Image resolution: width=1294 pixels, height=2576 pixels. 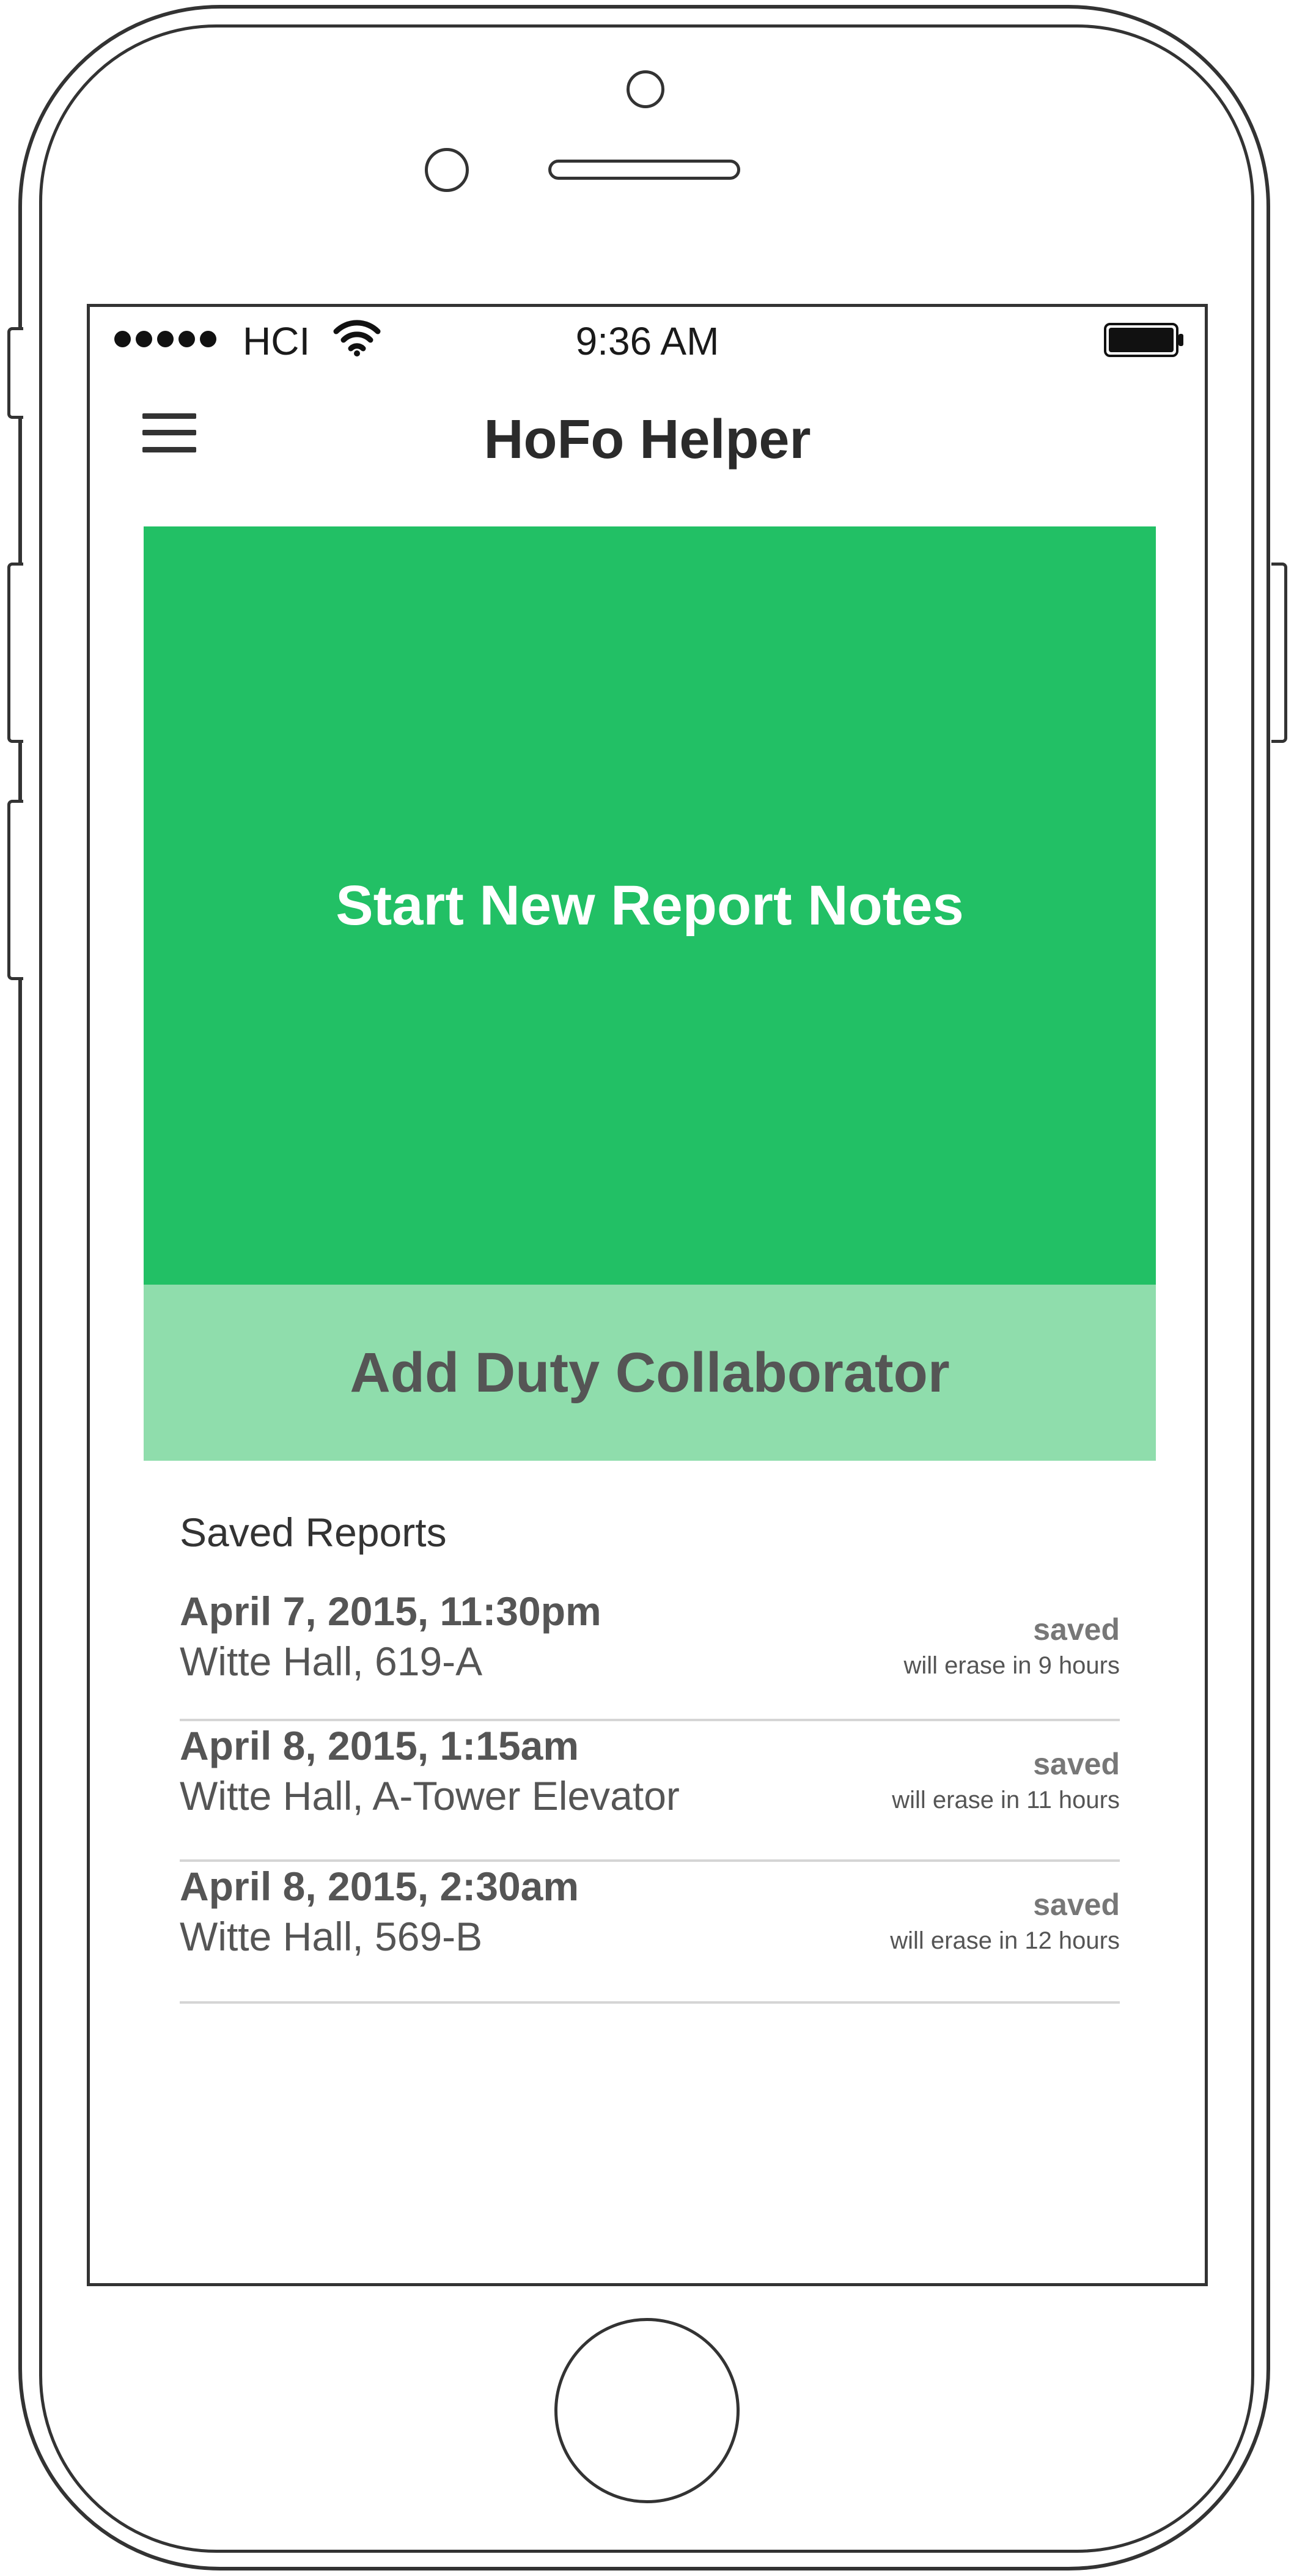 What do you see at coordinates (647, 2410) in the screenshot?
I see `home-button` at bounding box center [647, 2410].